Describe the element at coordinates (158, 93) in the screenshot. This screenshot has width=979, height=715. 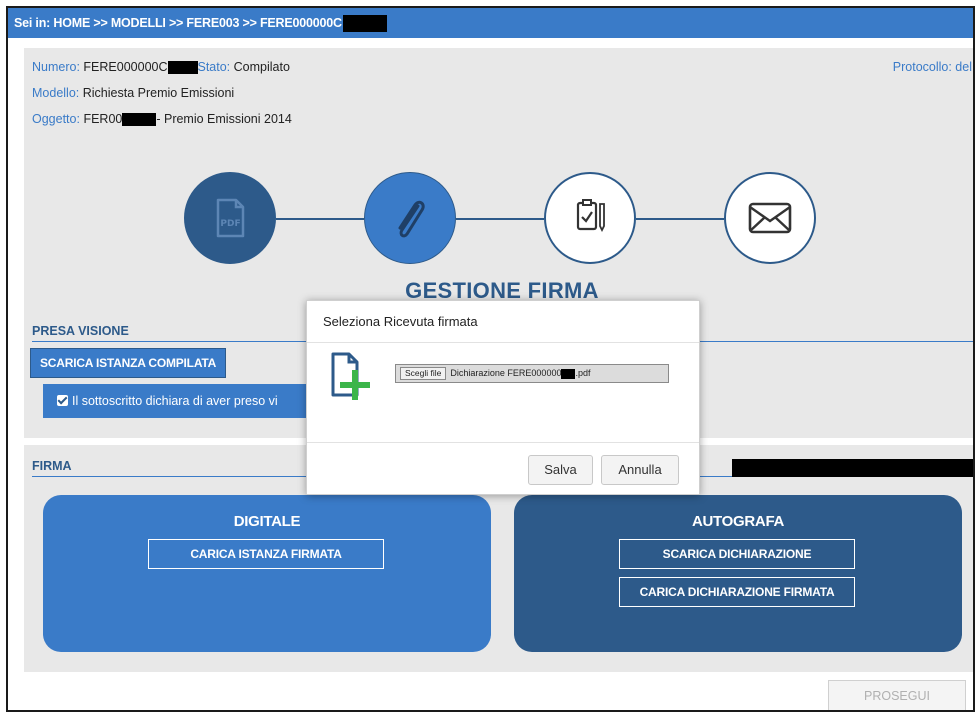
I see `modello-value: Richiesta Premio Emissioni` at that location.